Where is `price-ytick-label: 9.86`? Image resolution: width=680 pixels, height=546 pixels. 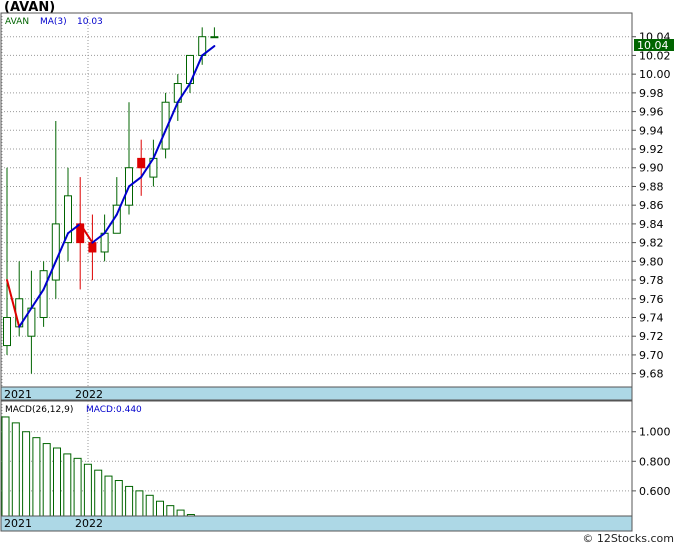
price-ytick-label: 9.86 is located at coordinates (651, 205).